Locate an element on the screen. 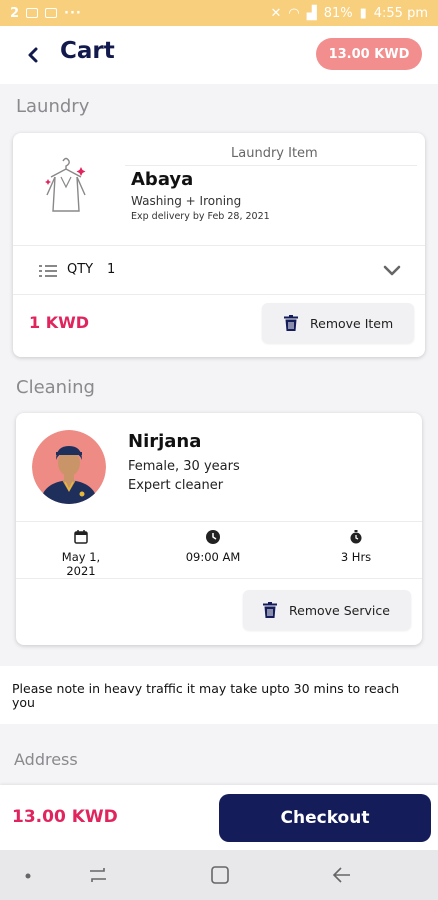  signal-icon: ▟ is located at coordinates (311, 13).